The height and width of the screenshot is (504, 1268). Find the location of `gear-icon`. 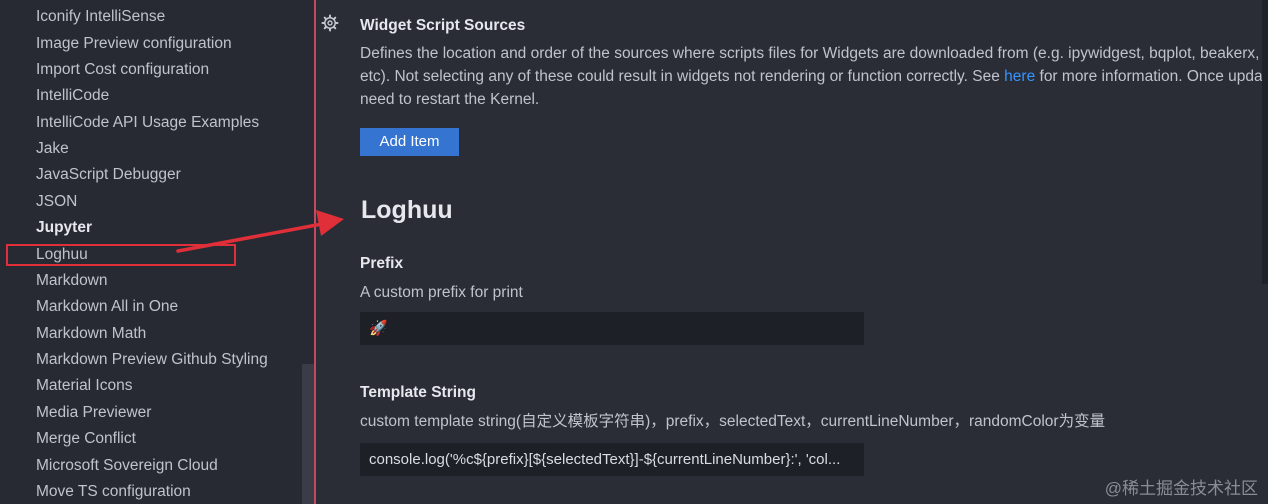

gear-icon is located at coordinates (330, 23).